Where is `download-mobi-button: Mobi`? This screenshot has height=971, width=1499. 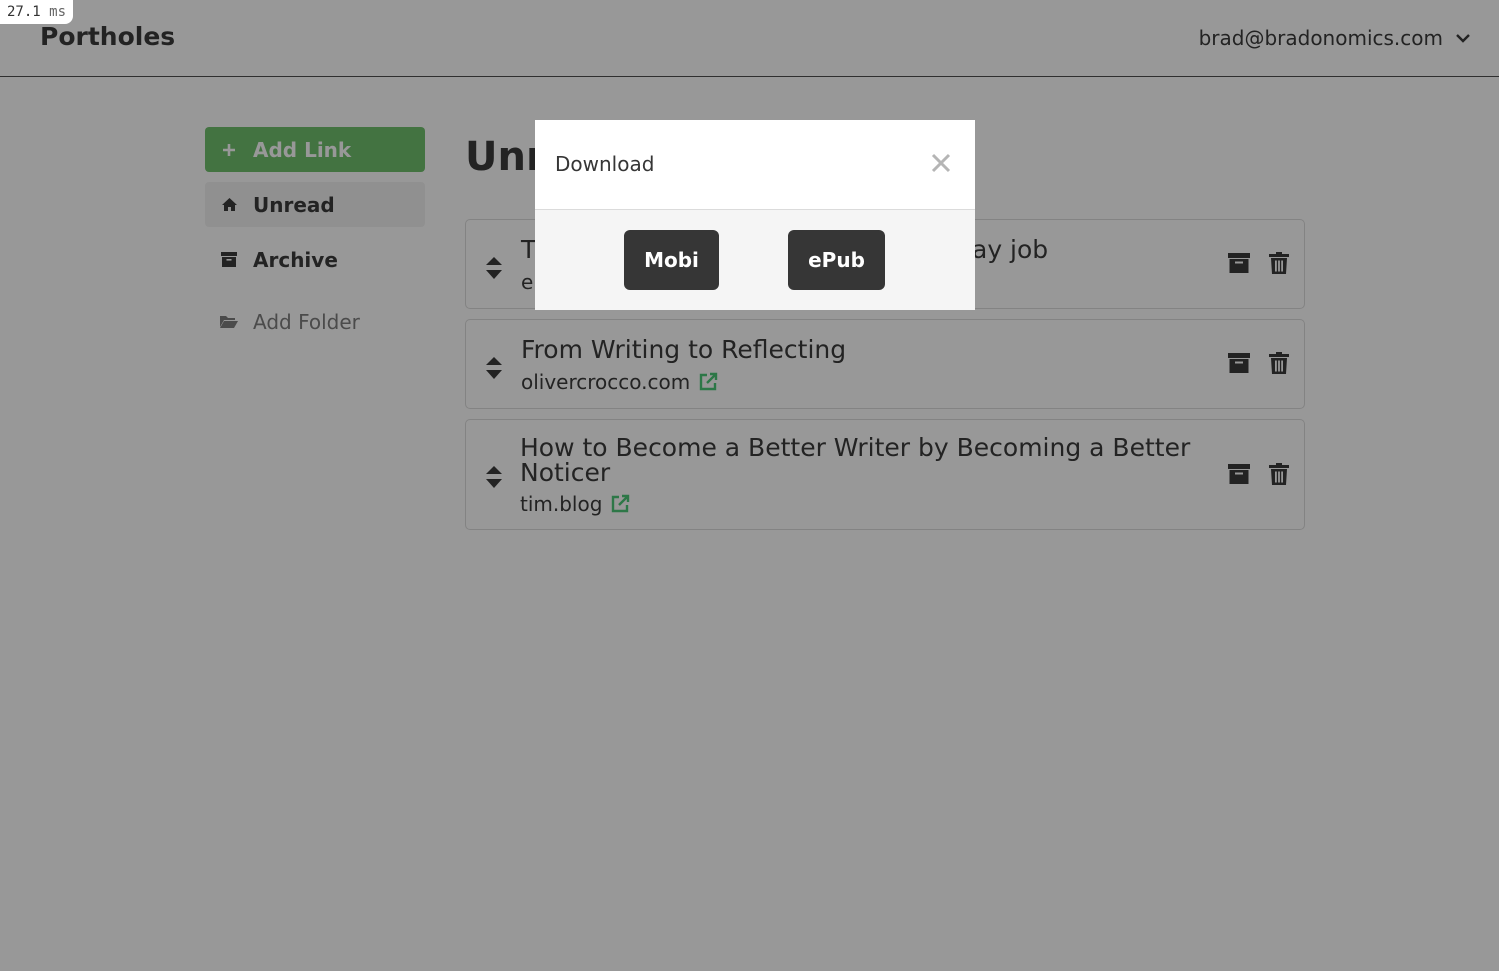
download-mobi-button: Mobi is located at coordinates (671, 260).